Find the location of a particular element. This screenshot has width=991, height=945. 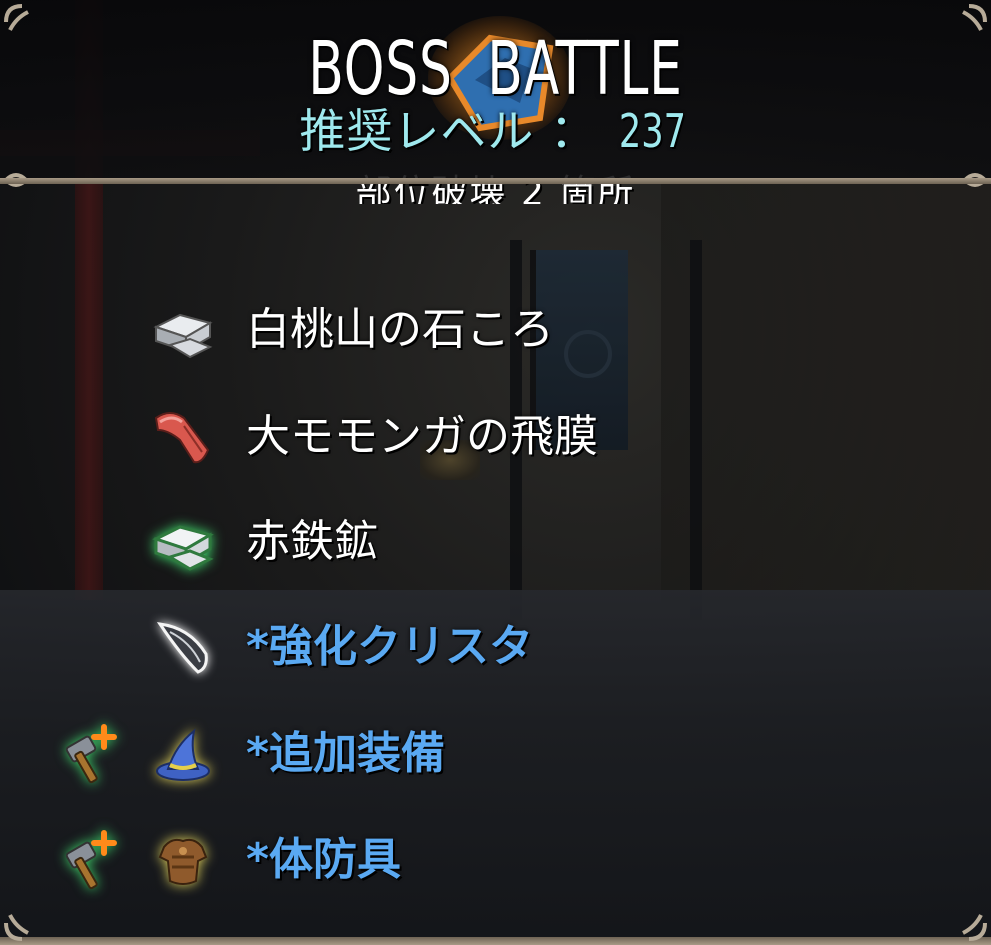

drop-item: 大モモンガの飛膜 is located at coordinates (495, 437).